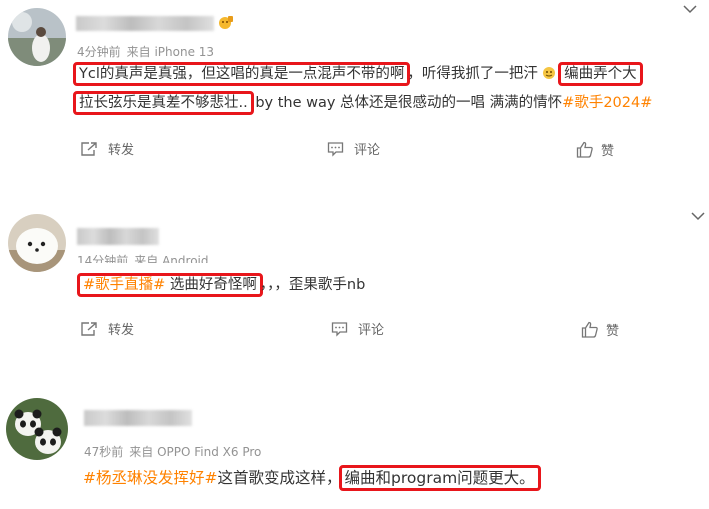 This screenshot has width=709, height=509. What do you see at coordinates (195, 452) in the screenshot?
I see `post-source: 来自 OPPO Find X6 Pro` at bounding box center [195, 452].